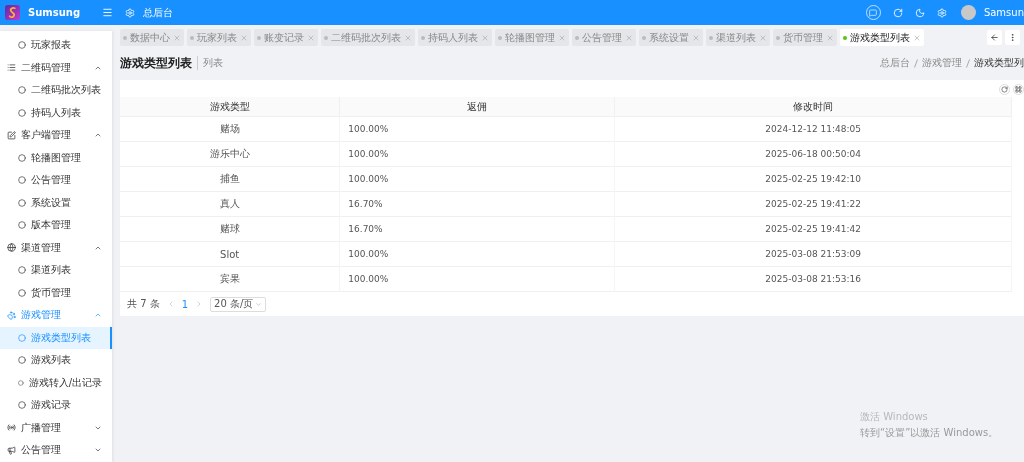 This screenshot has height=462, width=1024. Describe the element at coordinates (478, 107) in the screenshot. I see `column-header: 返佣` at that location.